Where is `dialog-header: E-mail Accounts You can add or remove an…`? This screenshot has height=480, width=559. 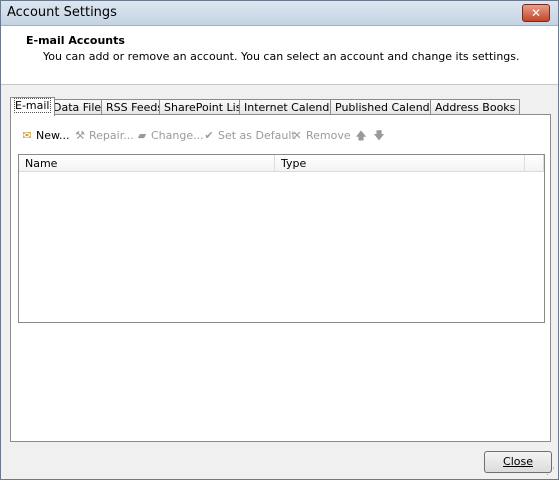 dialog-header: E-mail Accounts You can add or remove an… is located at coordinates (279, 55).